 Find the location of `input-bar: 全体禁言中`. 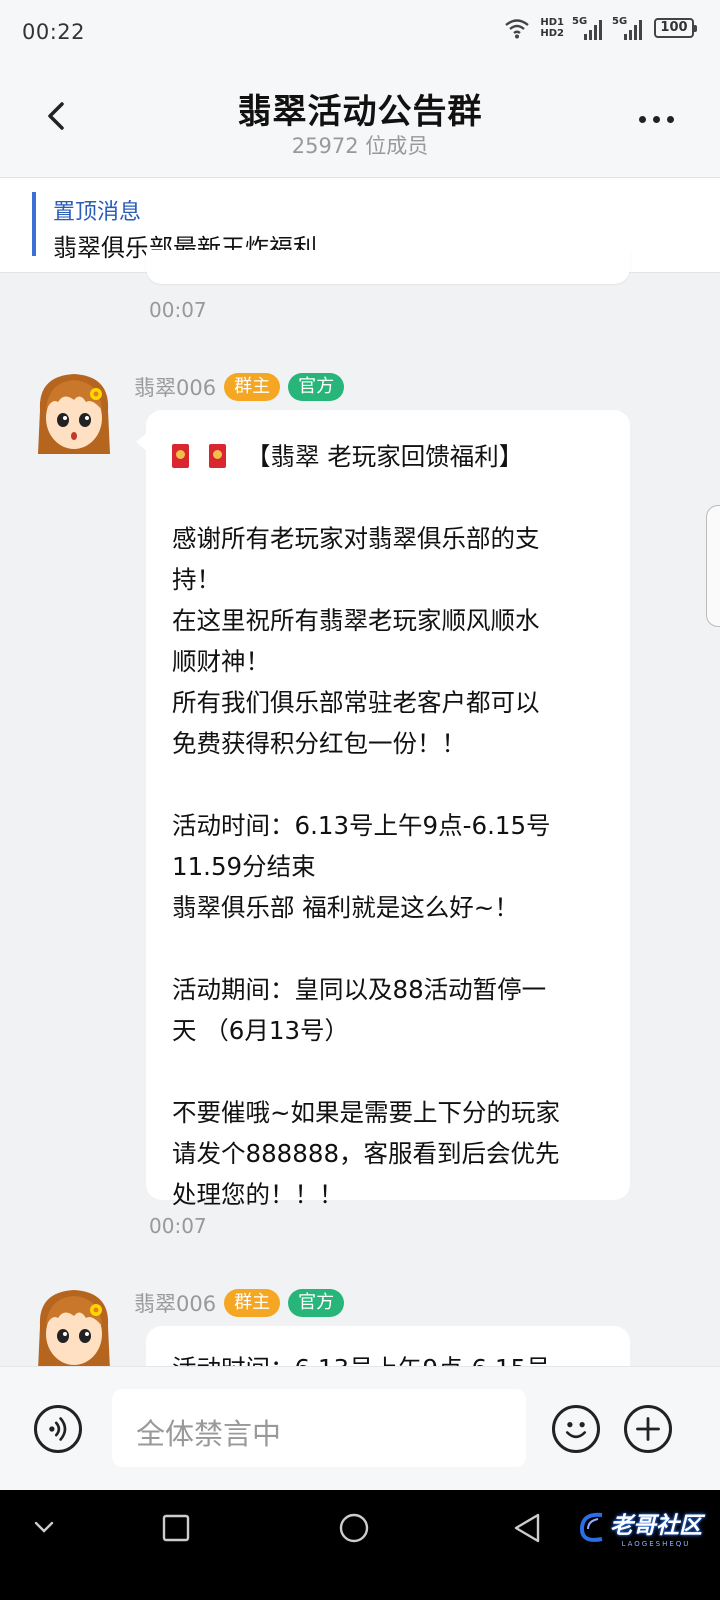

input-bar: 全体禁言中 is located at coordinates (360, 1428).